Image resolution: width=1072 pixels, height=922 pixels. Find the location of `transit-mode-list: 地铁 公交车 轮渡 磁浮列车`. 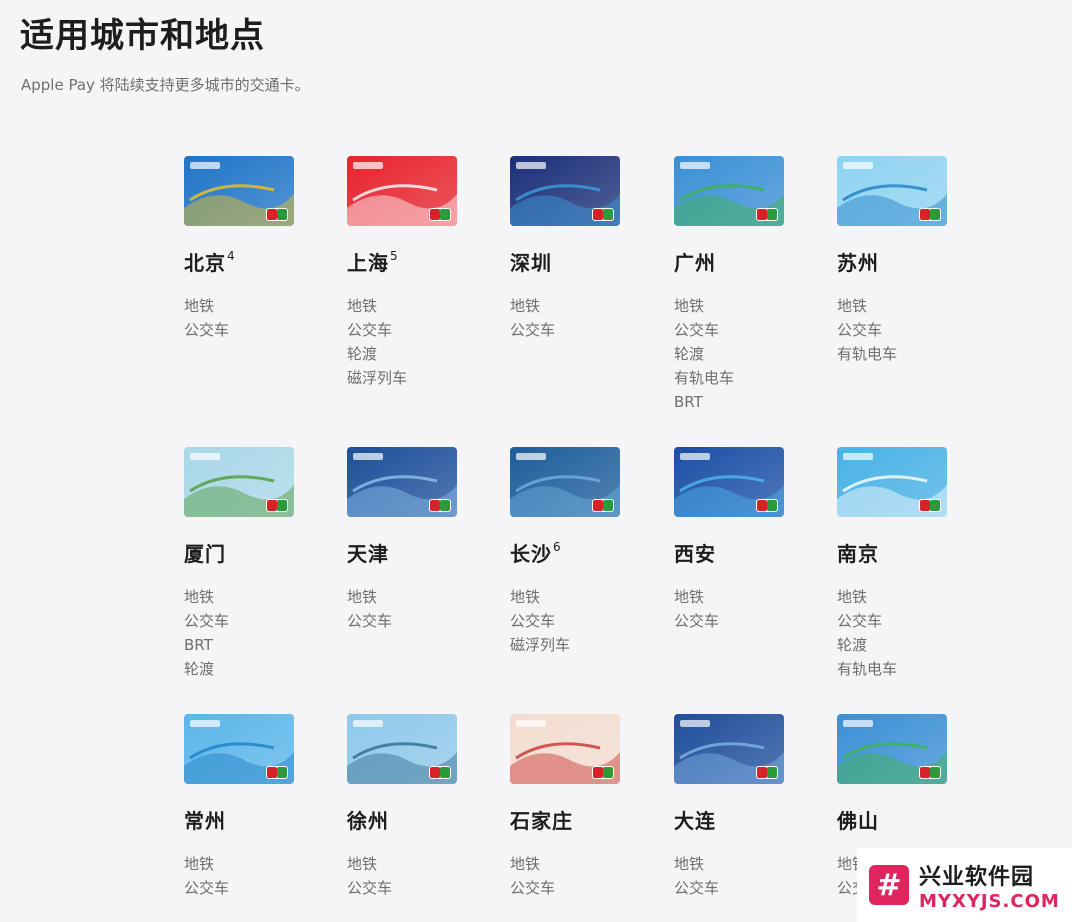

transit-mode-list: 地铁 公交车 轮渡 磁浮列车 is located at coordinates (422, 342).